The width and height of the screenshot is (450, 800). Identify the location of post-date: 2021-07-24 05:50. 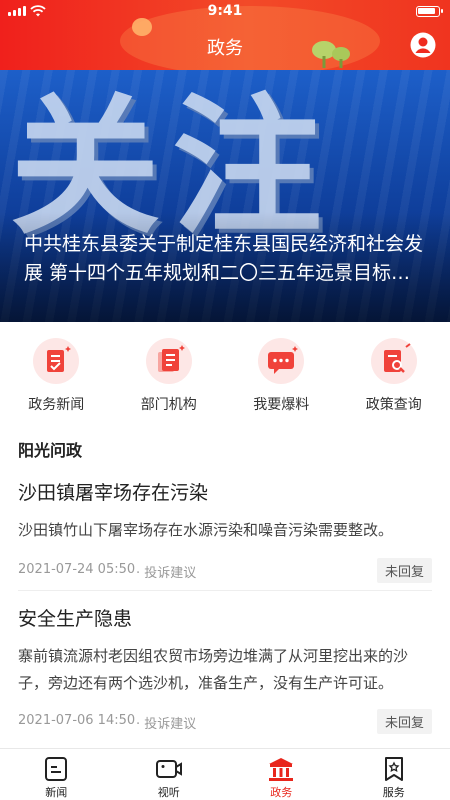
(77, 569).